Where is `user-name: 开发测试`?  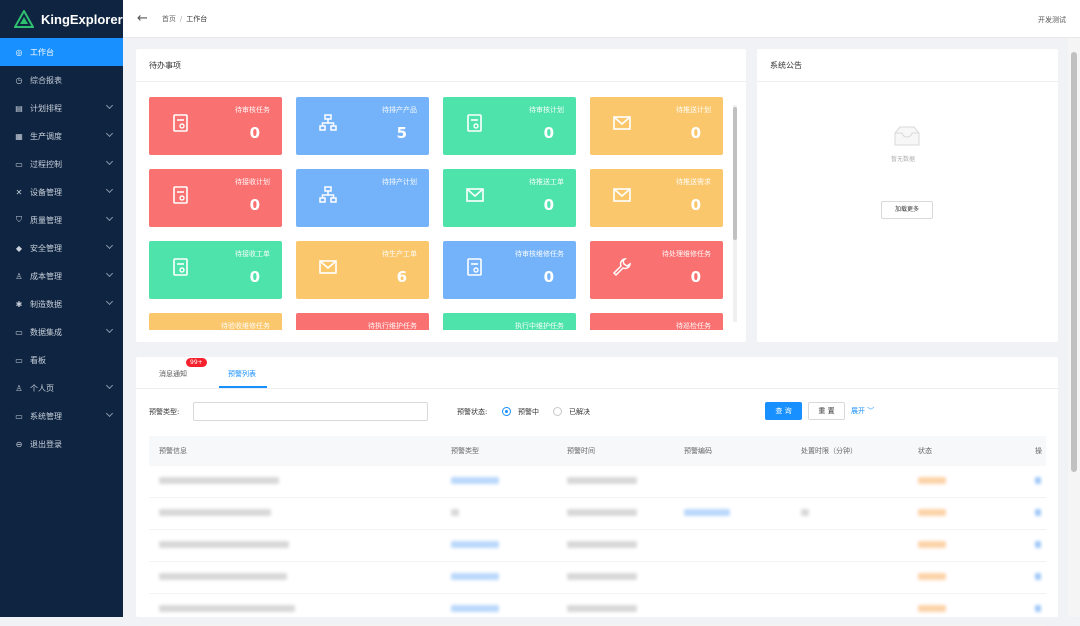 user-name: 开发测试 is located at coordinates (1052, 20).